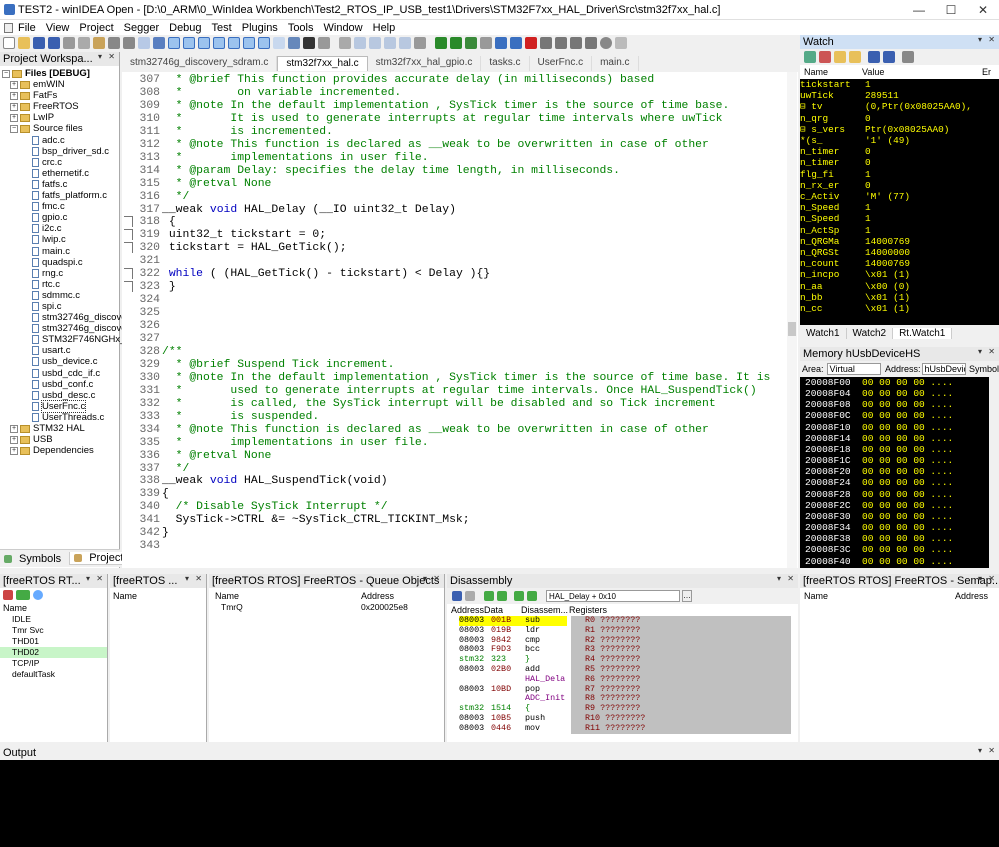 This screenshot has width=999, height=847. What do you see at coordinates (899, 140) in the screenshot?
I see `watch-row: *(s_ '1' (49)` at bounding box center [899, 140].